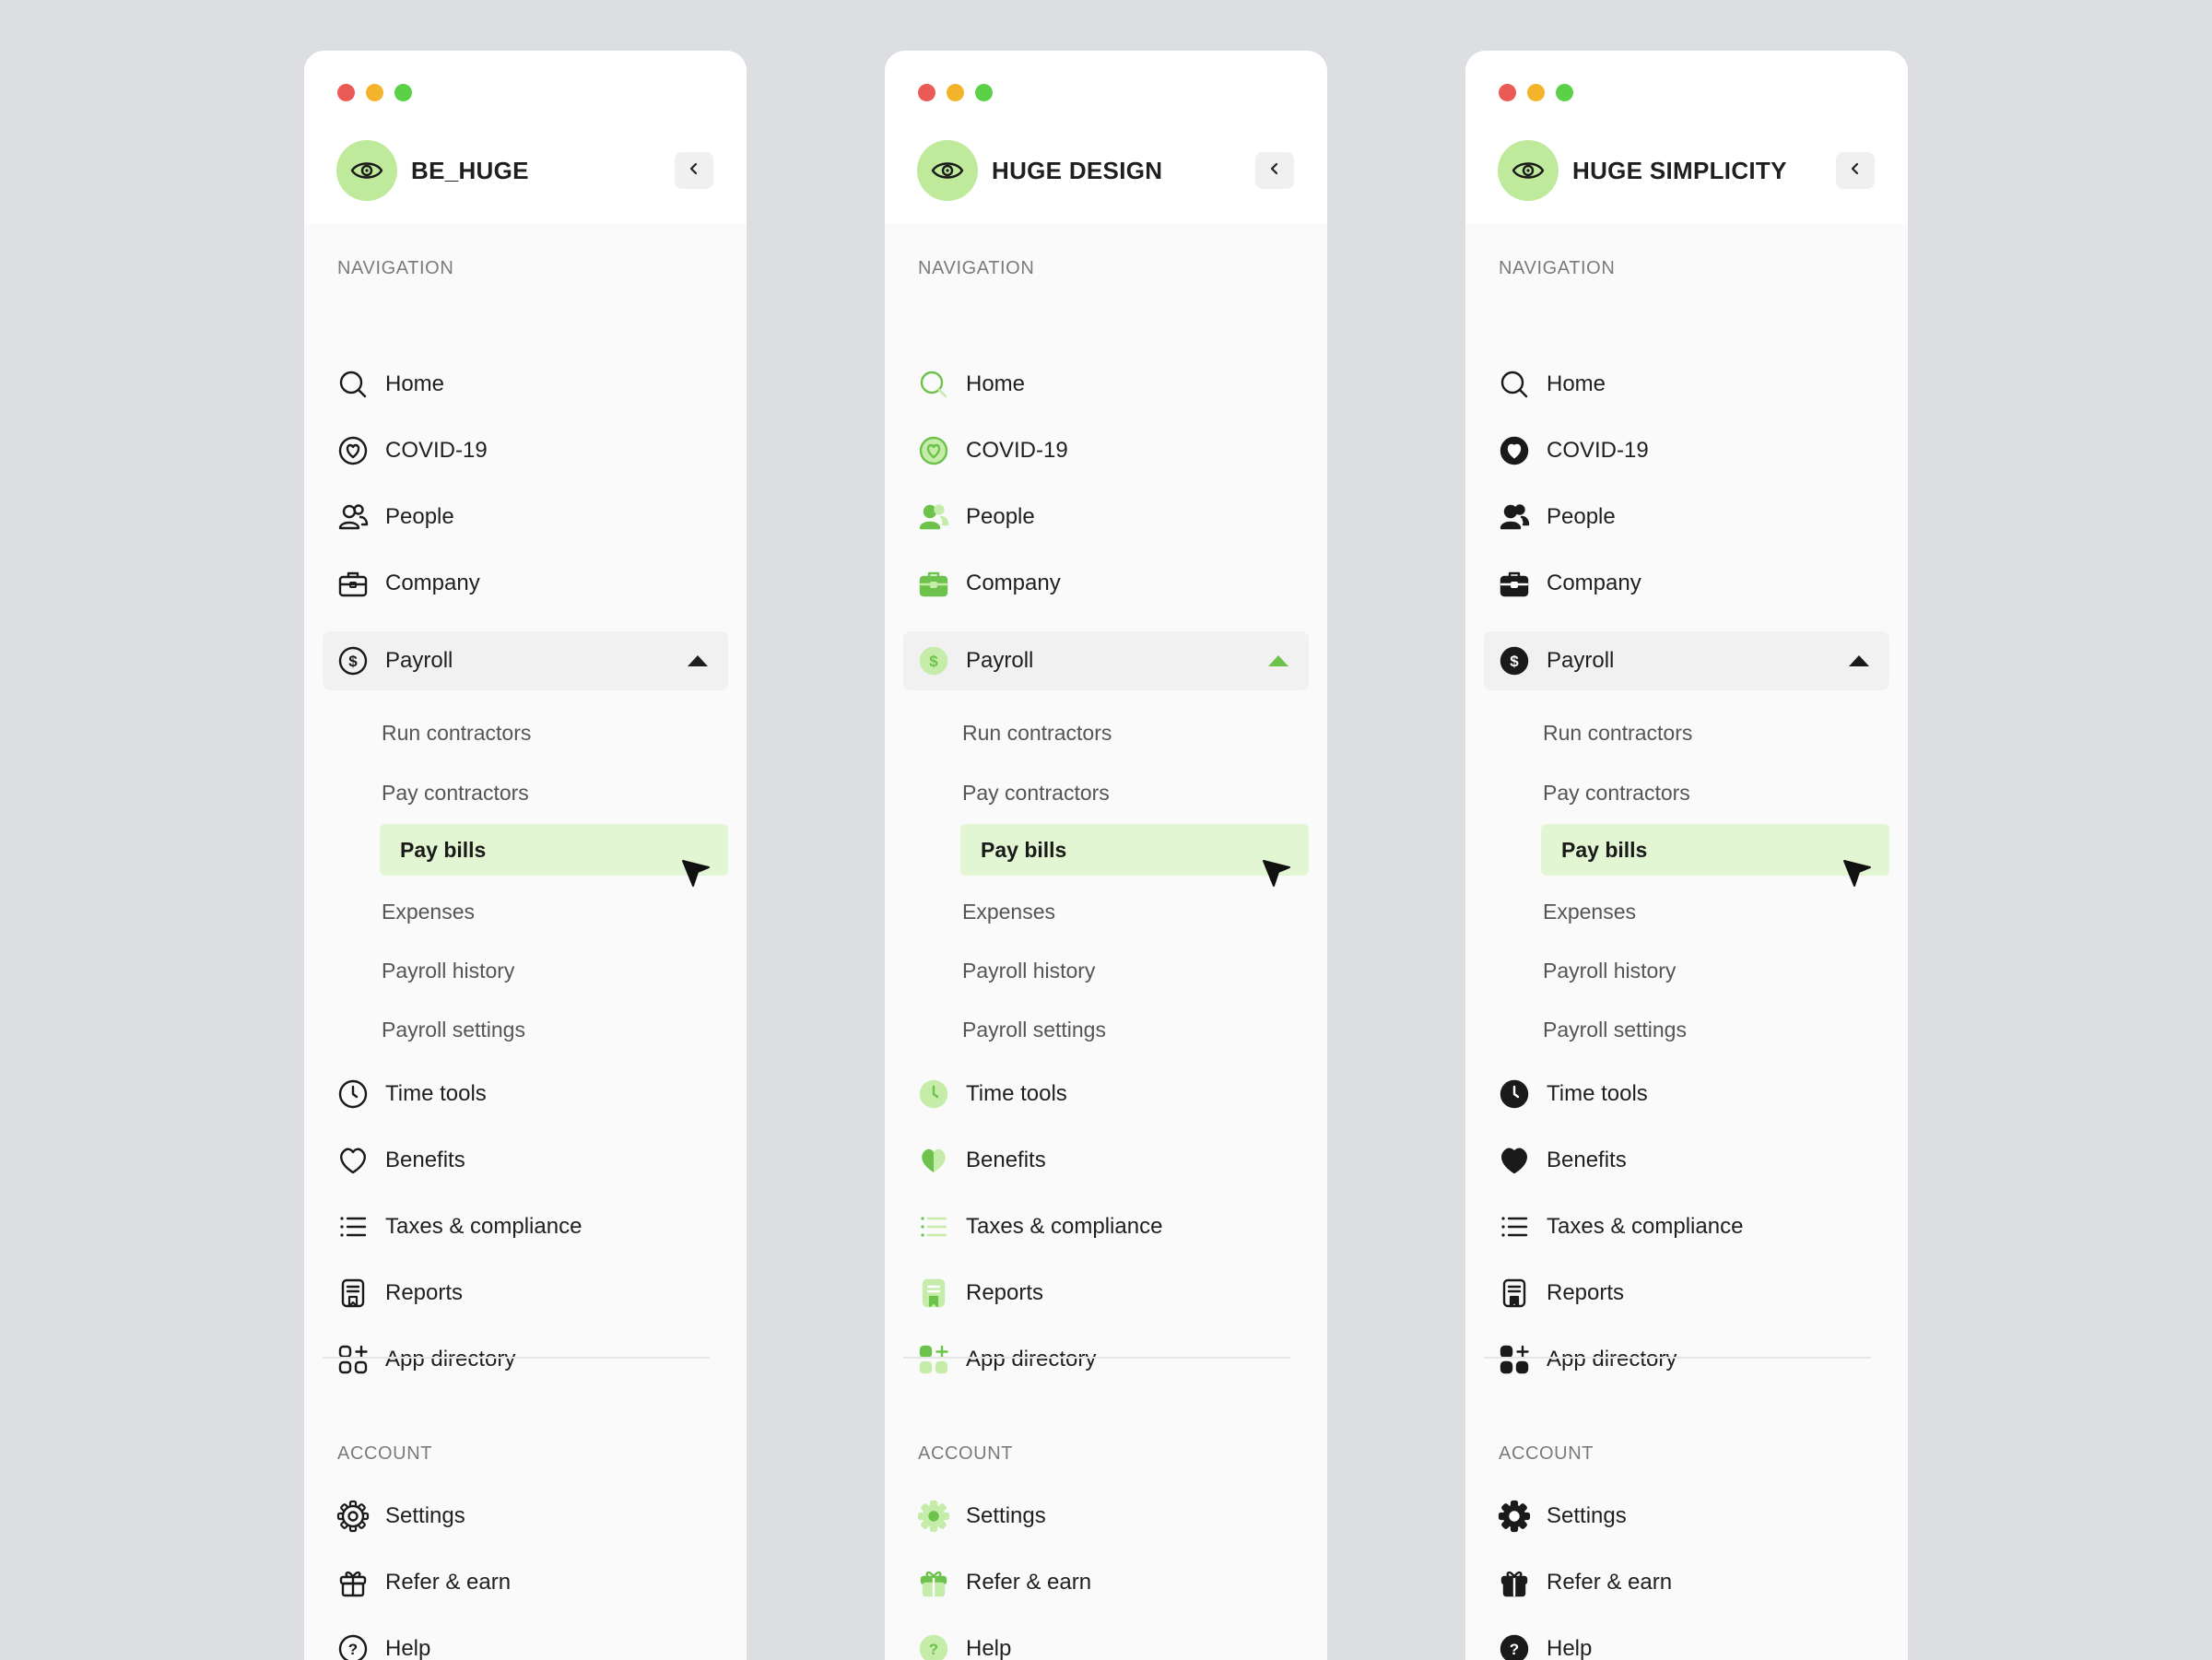 The width and height of the screenshot is (2212, 1660). What do you see at coordinates (353, 1293) in the screenshot?
I see `reports-icon` at bounding box center [353, 1293].